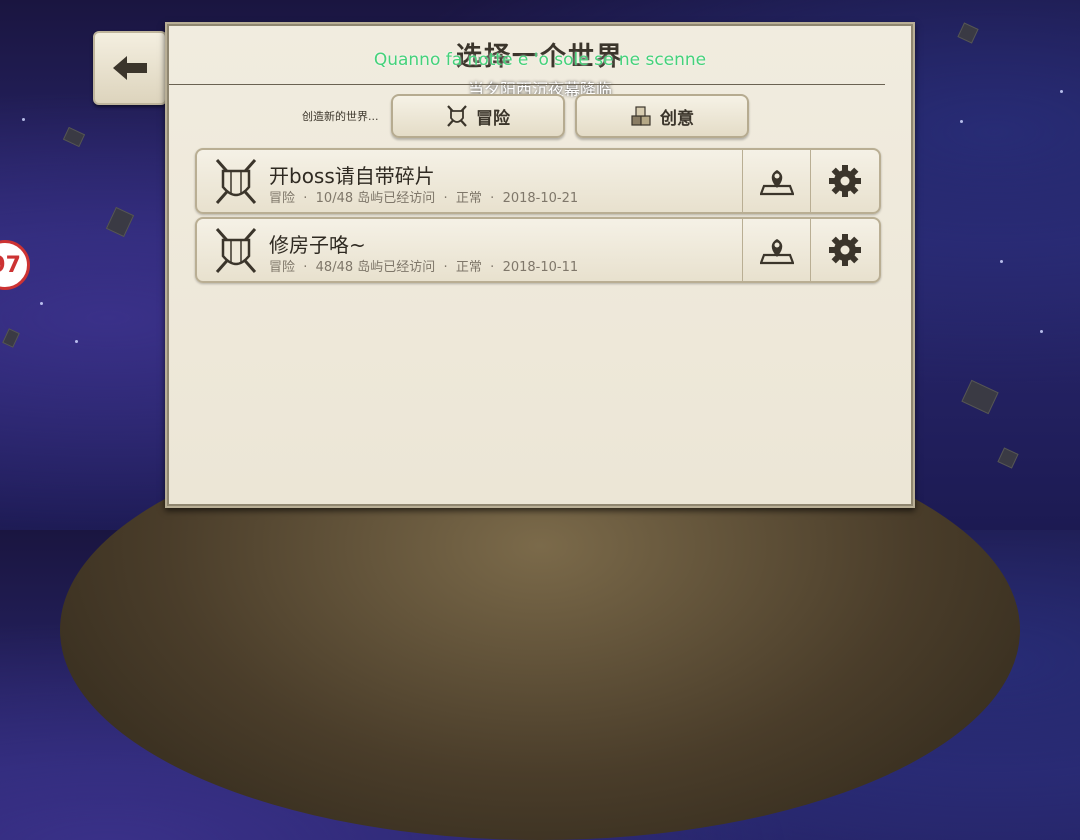  Describe the element at coordinates (493, 118) in the screenshot. I see `adventure-label: 冒险` at that location.